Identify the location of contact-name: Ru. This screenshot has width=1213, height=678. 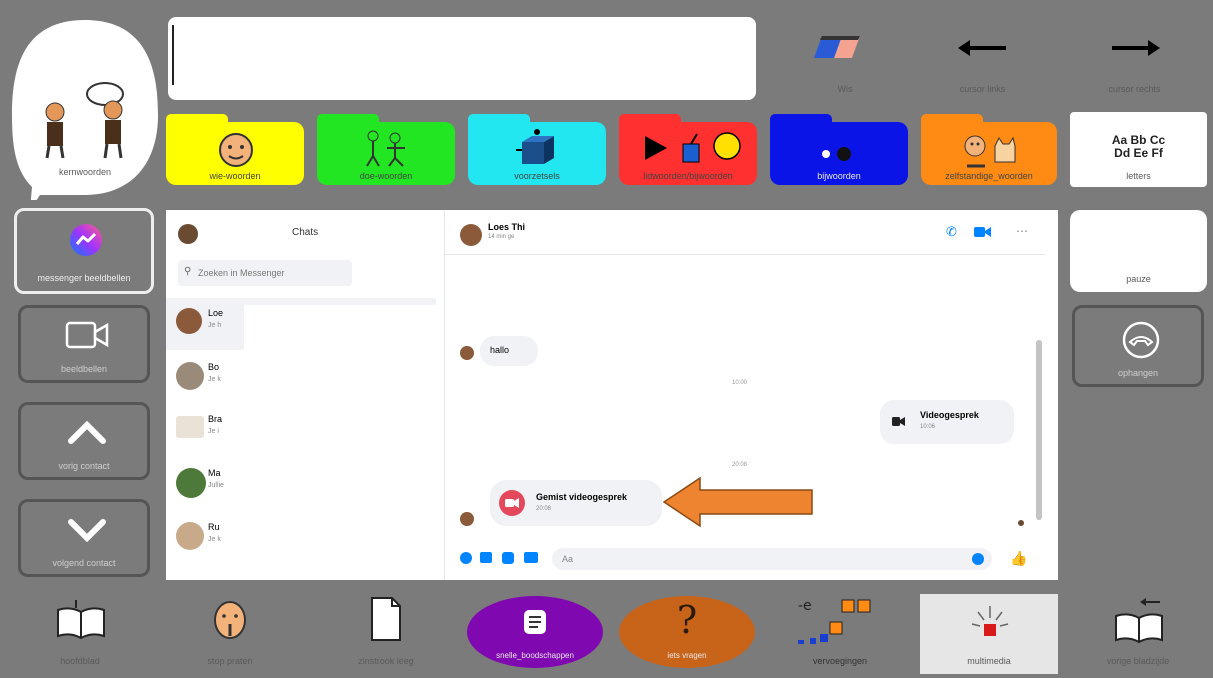
(214, 527).